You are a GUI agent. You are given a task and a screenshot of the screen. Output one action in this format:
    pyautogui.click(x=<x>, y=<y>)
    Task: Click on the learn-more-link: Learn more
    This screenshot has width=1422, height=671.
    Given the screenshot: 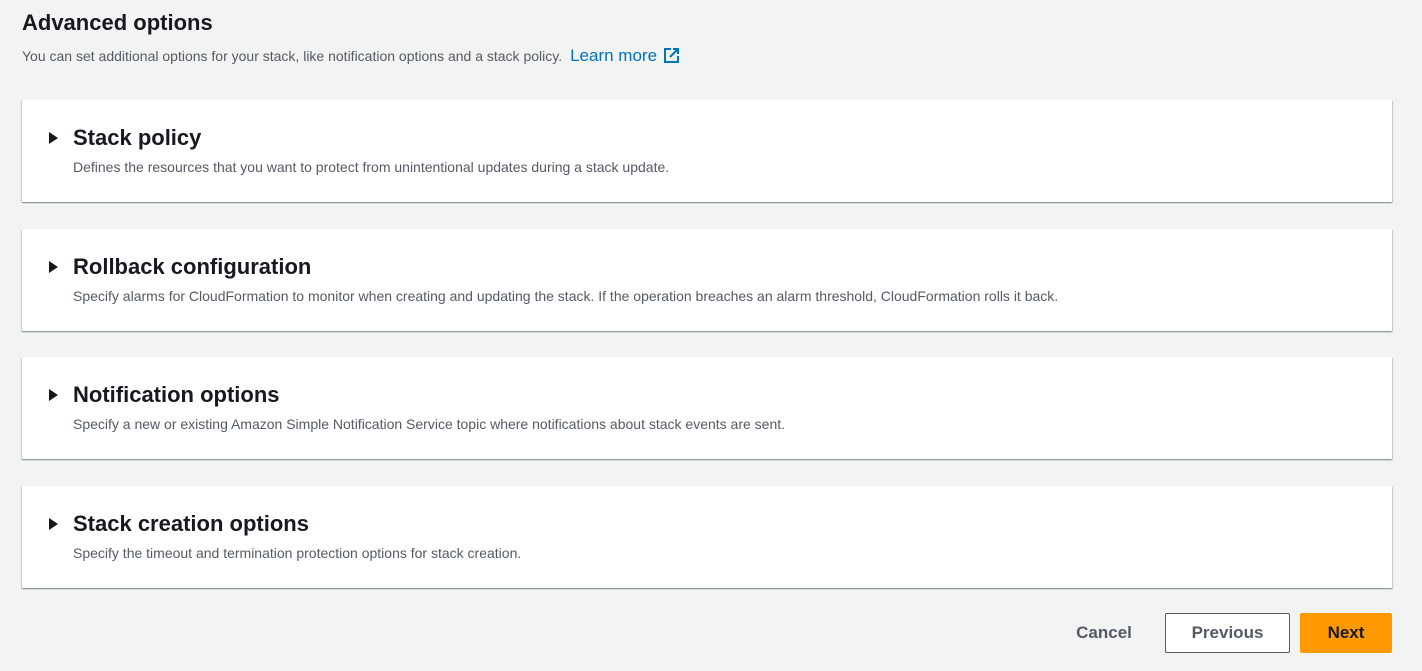 What is the action you would take?
    pyautogui.click(x=625, y=56)
    